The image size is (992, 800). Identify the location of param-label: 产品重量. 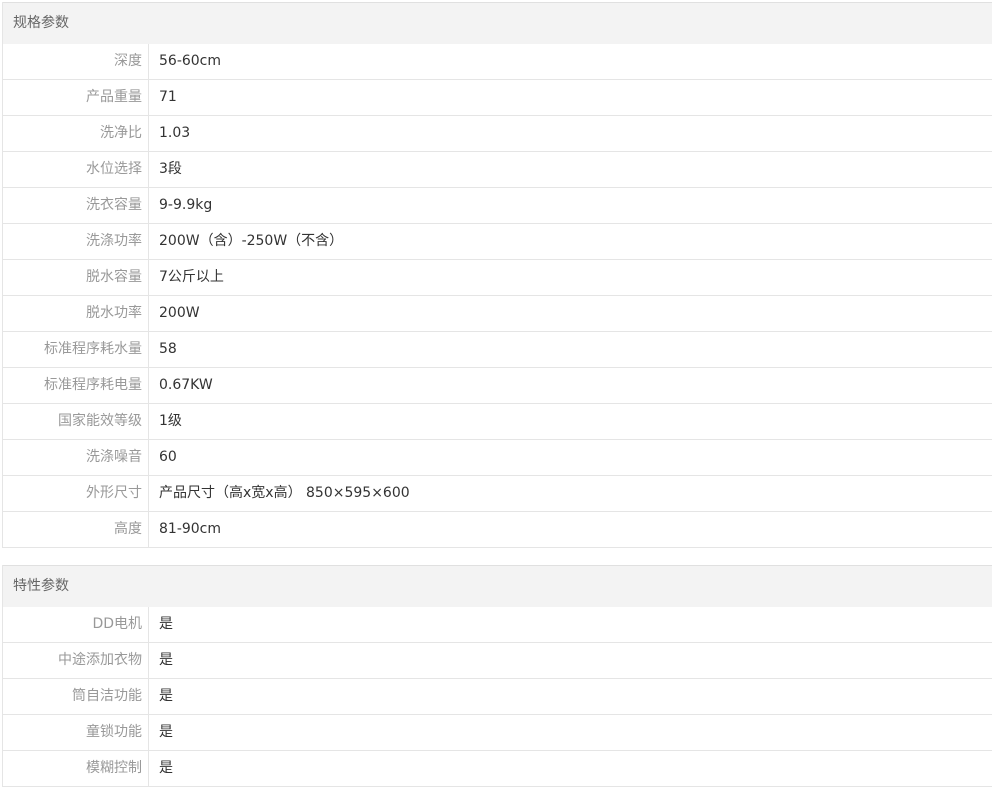
(76, 97).